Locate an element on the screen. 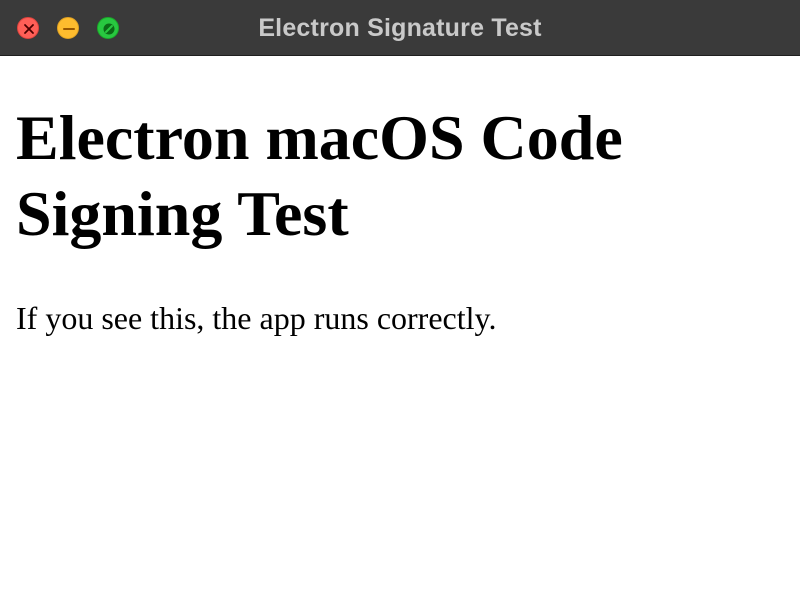 This screenshot has width=800, height=600. status-message: If you see this, the app runs correctly. is located at coordinates (256, 318).